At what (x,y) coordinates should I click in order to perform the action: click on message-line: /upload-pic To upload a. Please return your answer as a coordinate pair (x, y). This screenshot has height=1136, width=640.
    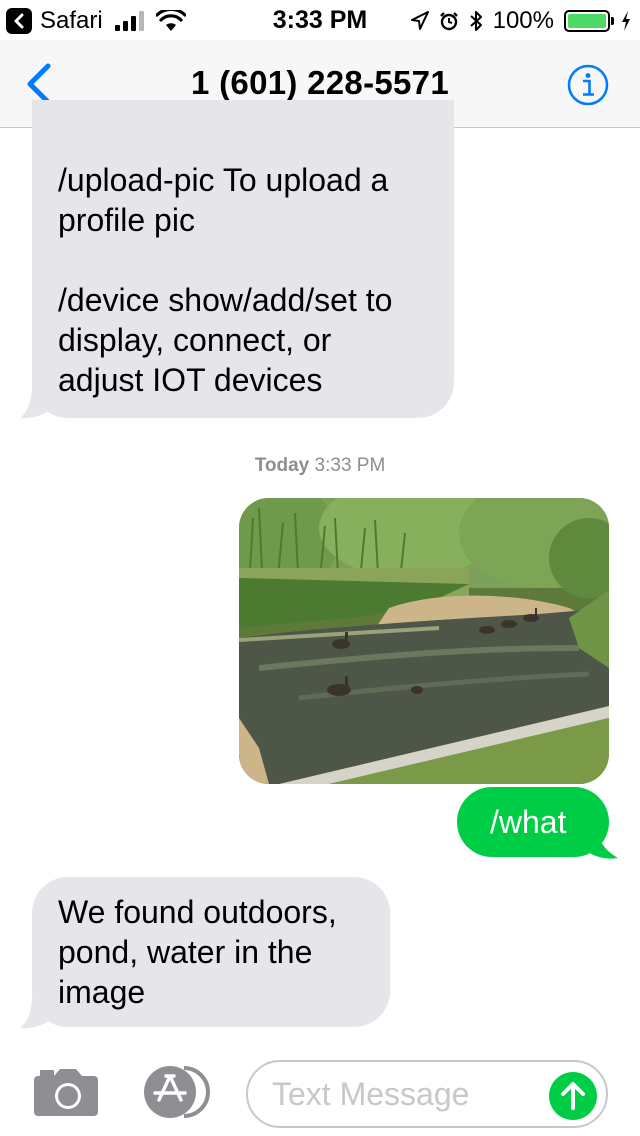
    Looking at the image, I should click on (223, 180).